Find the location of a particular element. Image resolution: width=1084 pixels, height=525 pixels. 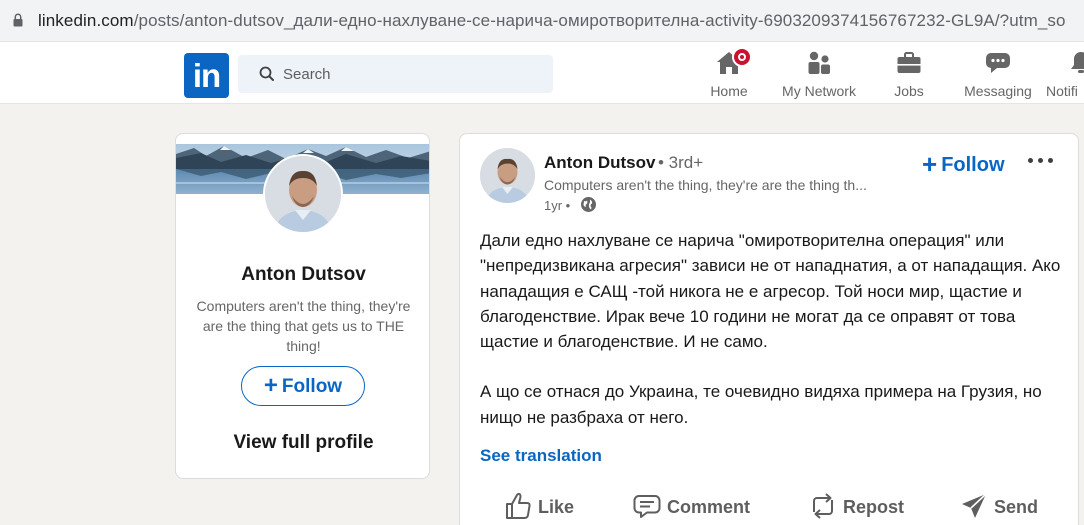

comment-icon is located at coordinates (647, 506).